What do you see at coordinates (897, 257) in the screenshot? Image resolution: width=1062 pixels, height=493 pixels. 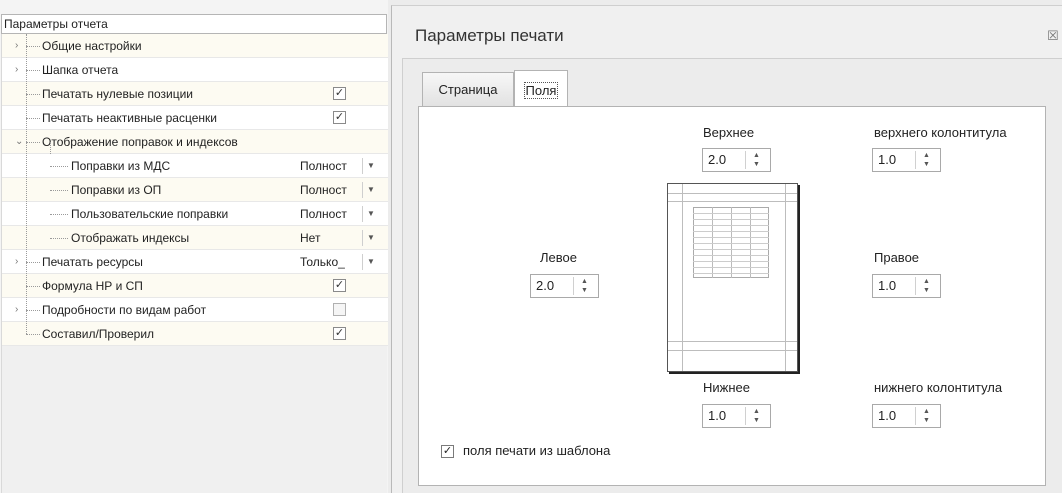 I see `right-margin-label: Правое` at bounding box center [897, 257].